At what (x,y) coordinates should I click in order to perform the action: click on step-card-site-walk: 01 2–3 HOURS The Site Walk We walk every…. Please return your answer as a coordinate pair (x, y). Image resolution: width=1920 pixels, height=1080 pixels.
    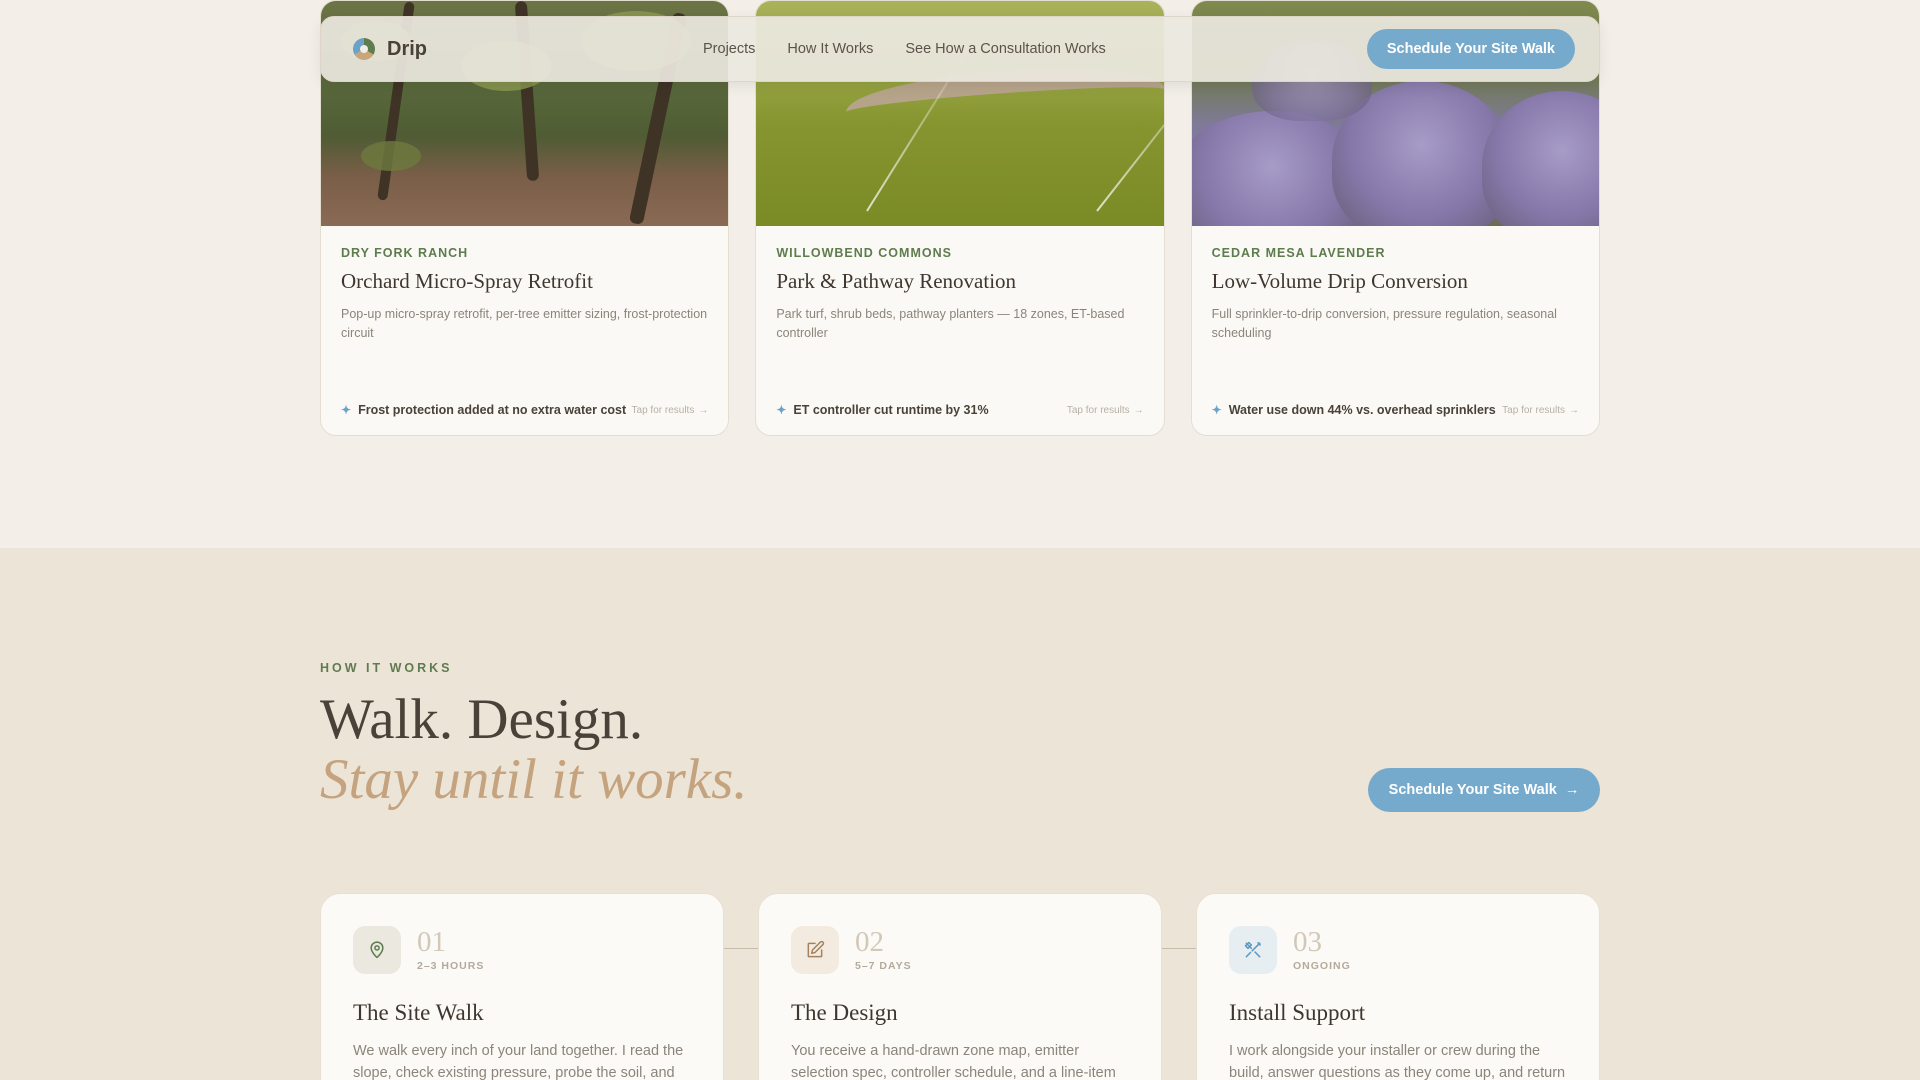
    Looking at the image, I should click on (522, 986).